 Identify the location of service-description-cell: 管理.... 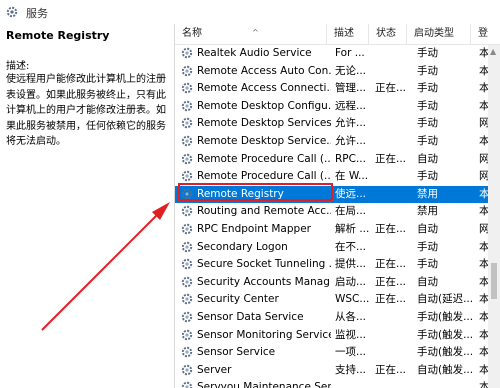
(351, 88).